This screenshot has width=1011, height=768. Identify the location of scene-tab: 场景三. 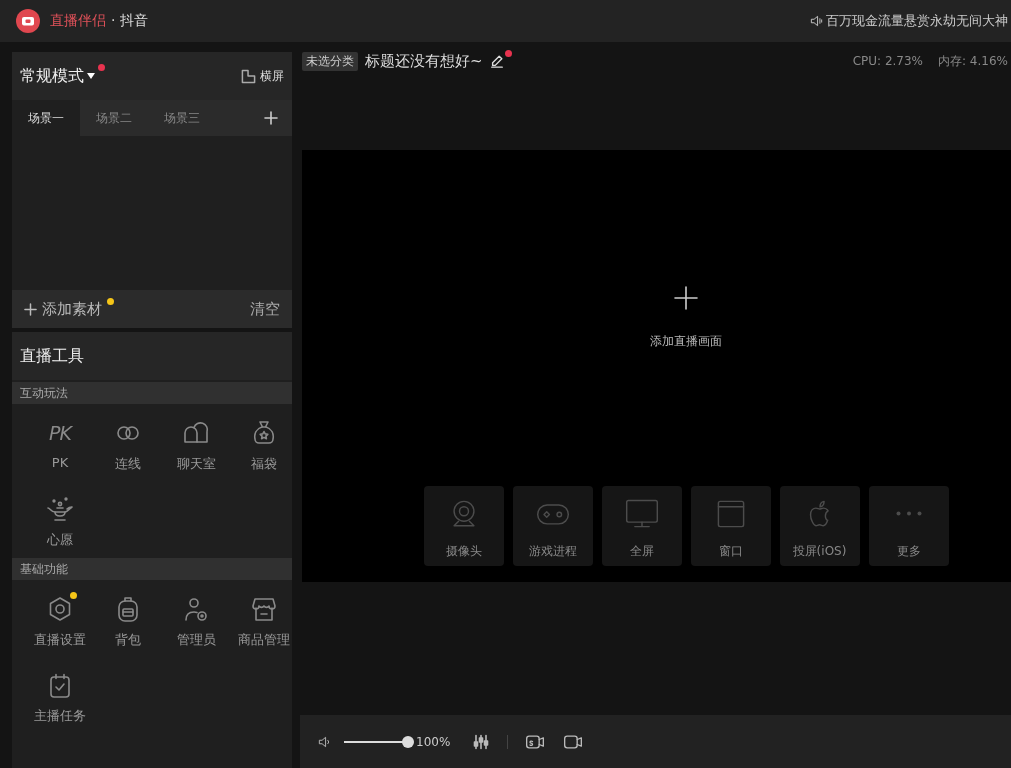
(182, 118).